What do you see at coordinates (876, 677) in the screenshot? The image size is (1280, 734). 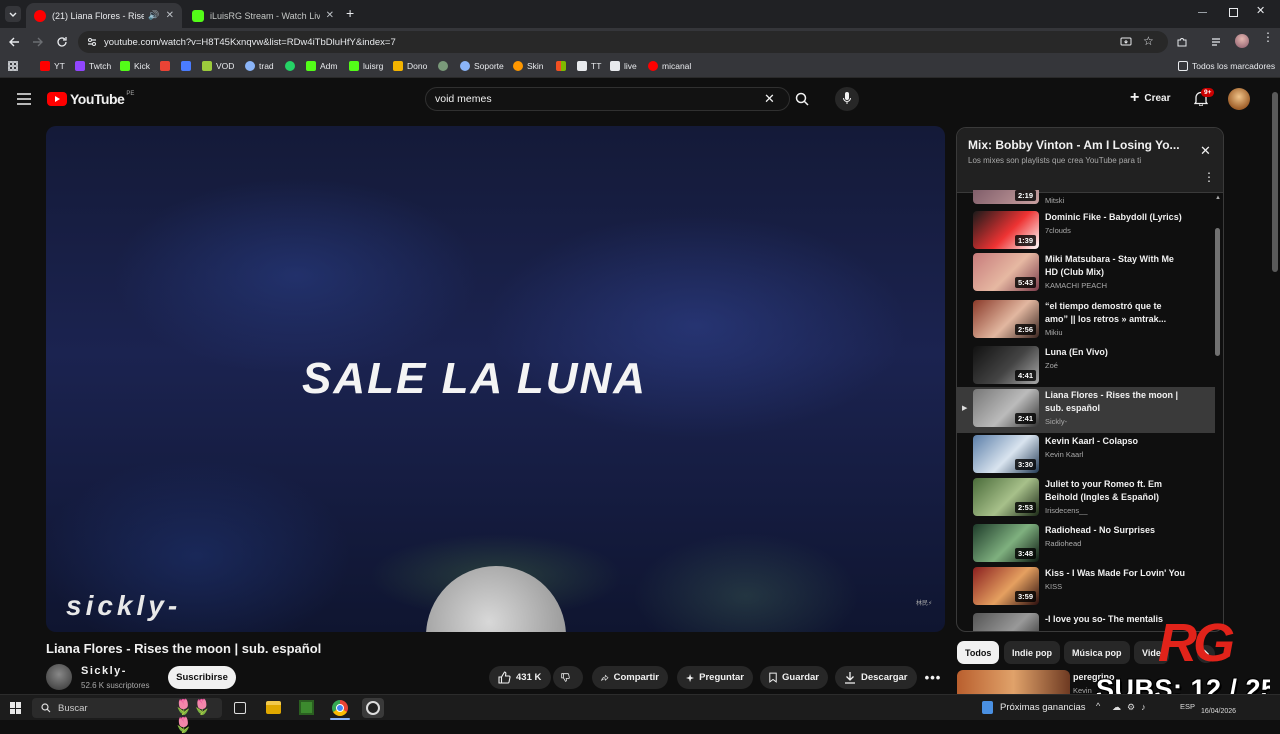 I see `download-button: Descargar` at bounding box center [876, 677].